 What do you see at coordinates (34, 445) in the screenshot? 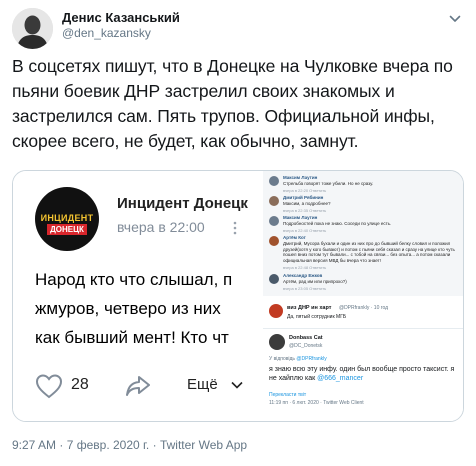
I see `tweet-time: 9:27 AM` at bounding box center [34, 445].